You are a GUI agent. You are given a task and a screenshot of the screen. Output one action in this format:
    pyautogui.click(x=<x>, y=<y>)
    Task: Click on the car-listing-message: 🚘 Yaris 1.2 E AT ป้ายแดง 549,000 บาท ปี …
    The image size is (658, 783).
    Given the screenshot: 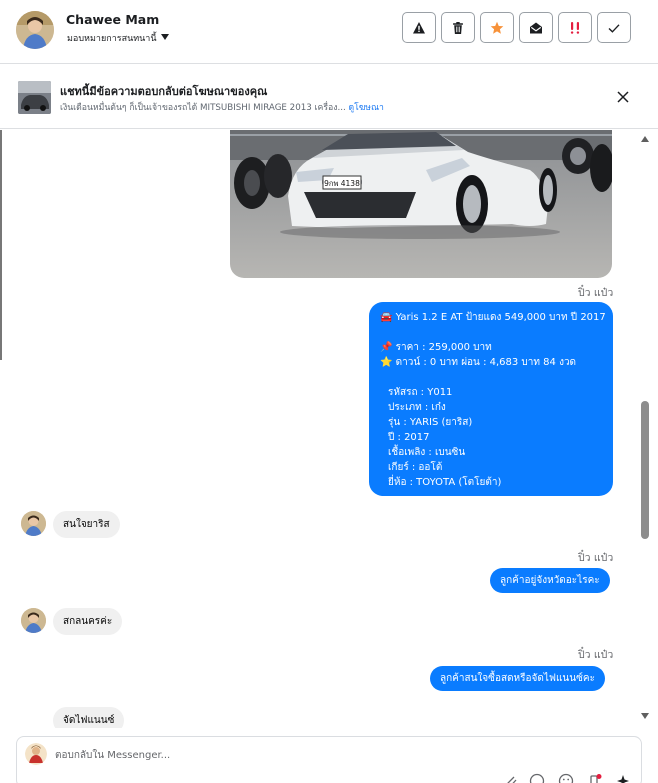 What is the action you would take?
    pyautogui.click(x=491, y=399)
    